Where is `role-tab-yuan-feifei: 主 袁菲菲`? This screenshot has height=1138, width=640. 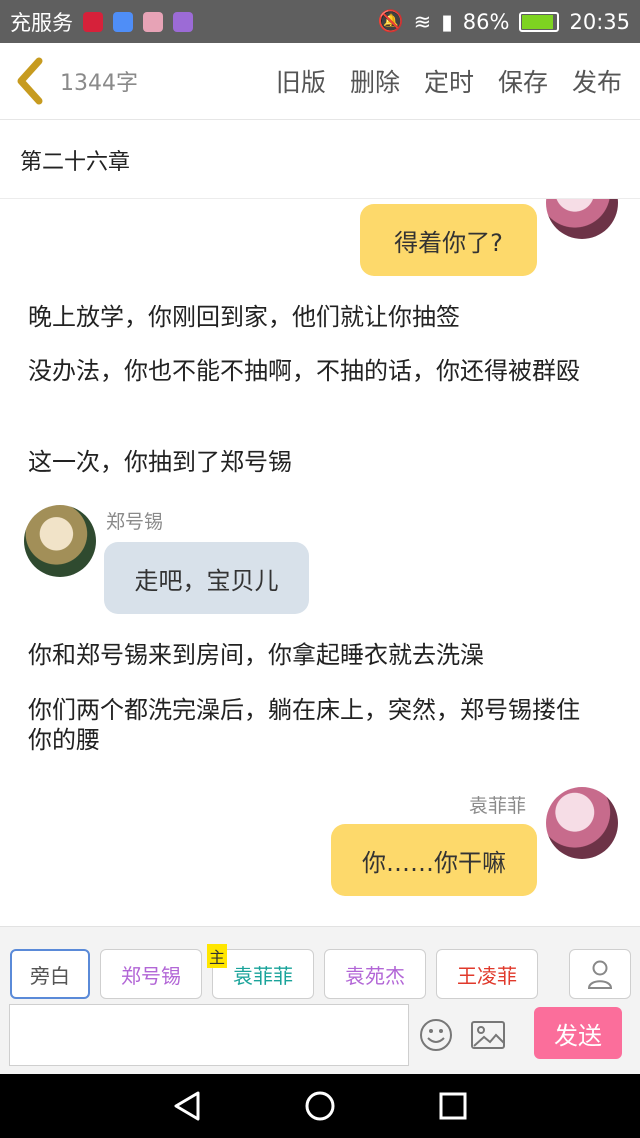 role-tab-yuan-feifei: 主 袁菲菲 is located at coordinates (260, 971).